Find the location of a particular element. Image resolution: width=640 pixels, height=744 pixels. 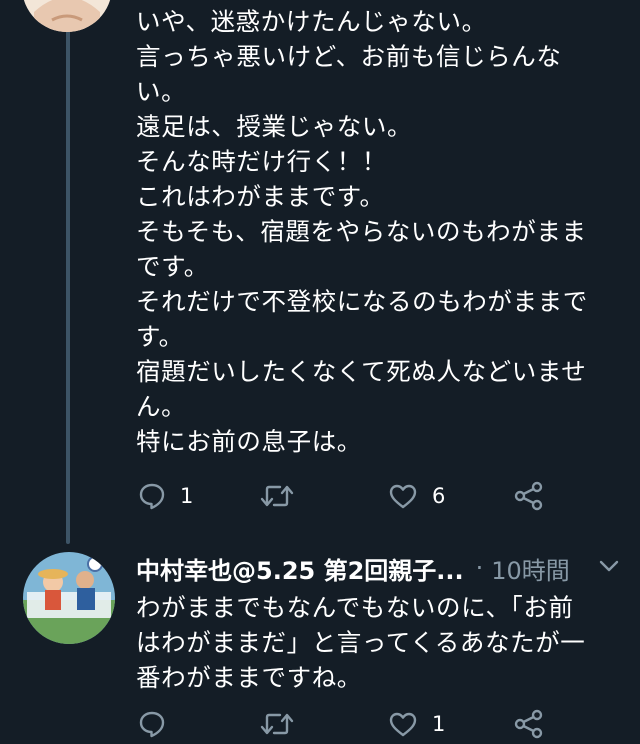

like-count: 1 is located at coordinates (439, 724).